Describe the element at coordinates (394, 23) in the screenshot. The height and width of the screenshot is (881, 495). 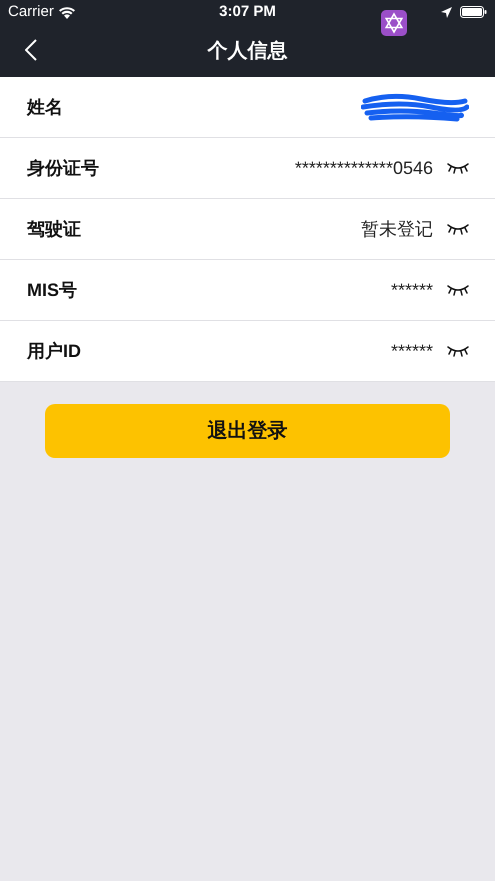
I see `star-badge-icon` at that location.